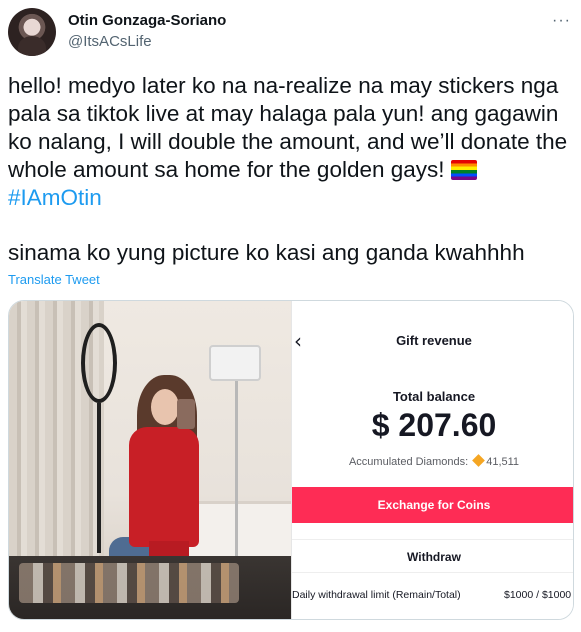  Describe the element at coordinates (110, 41) in the screenshot. I see `author-handle: @ItsACsLife` at that location.